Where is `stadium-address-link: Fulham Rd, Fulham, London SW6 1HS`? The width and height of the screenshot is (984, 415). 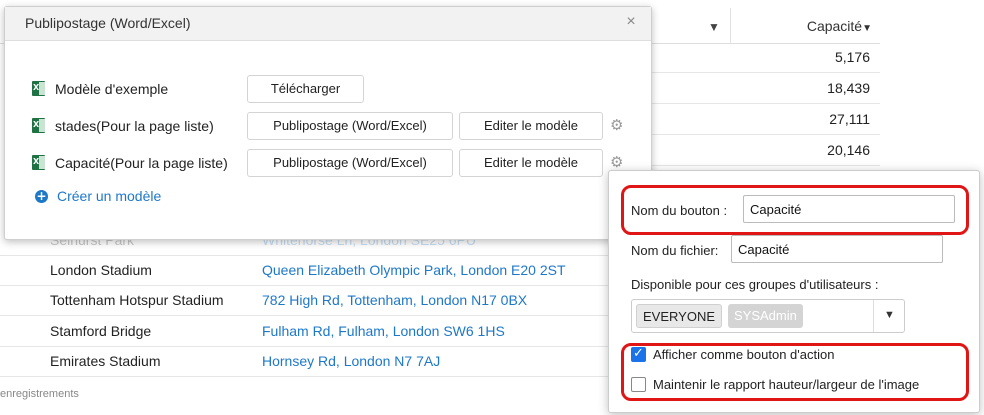
stadium-address-link: Fulham Rd, Fulham, London SW6 1HS is located at coordinates (383, 331).